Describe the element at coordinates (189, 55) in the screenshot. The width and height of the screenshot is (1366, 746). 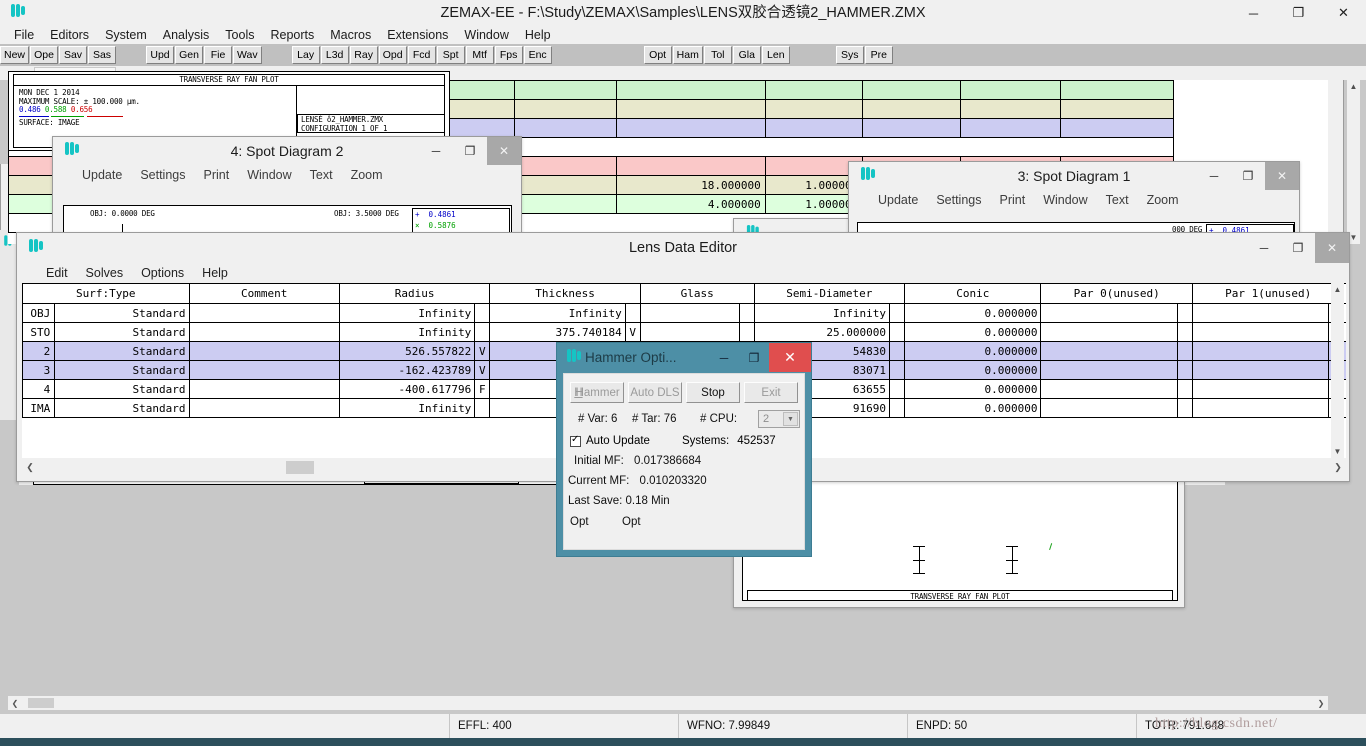
I see `toolbar-button-general: Gen` at that location.